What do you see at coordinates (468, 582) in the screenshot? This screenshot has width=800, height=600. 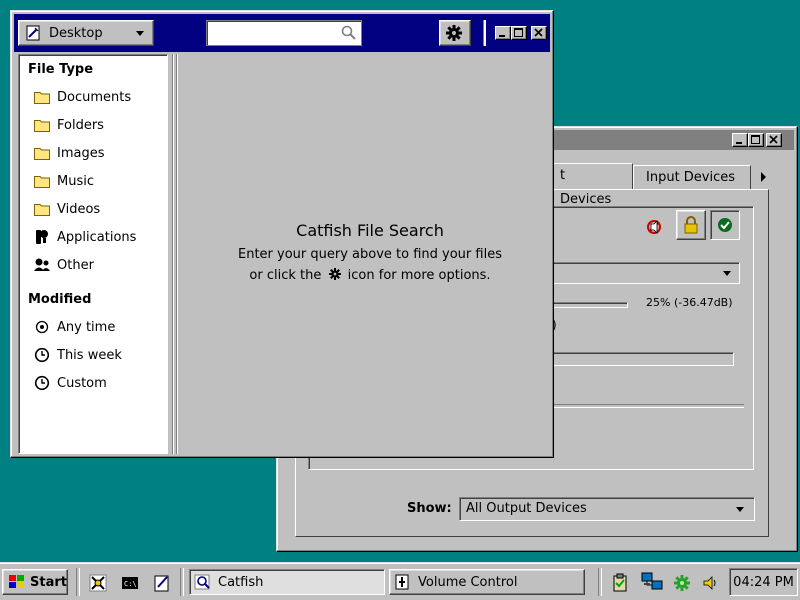 I see `task-label: Volume Control` at bounding box center [468, 582].